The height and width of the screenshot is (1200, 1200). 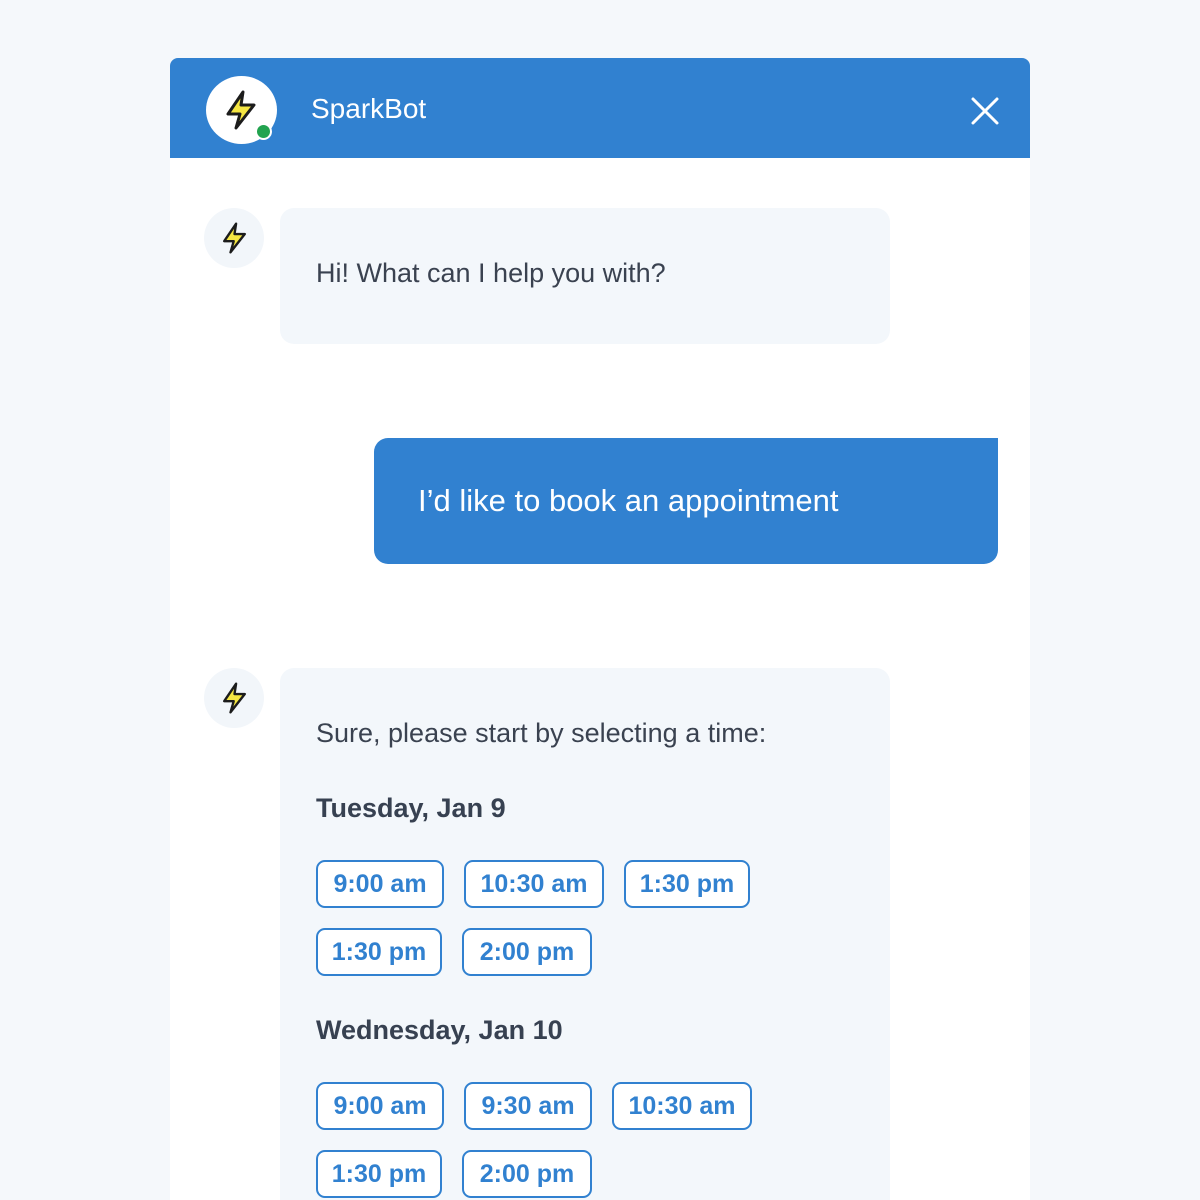 I want to click on online-status-dot, so click(x=263, y=131).